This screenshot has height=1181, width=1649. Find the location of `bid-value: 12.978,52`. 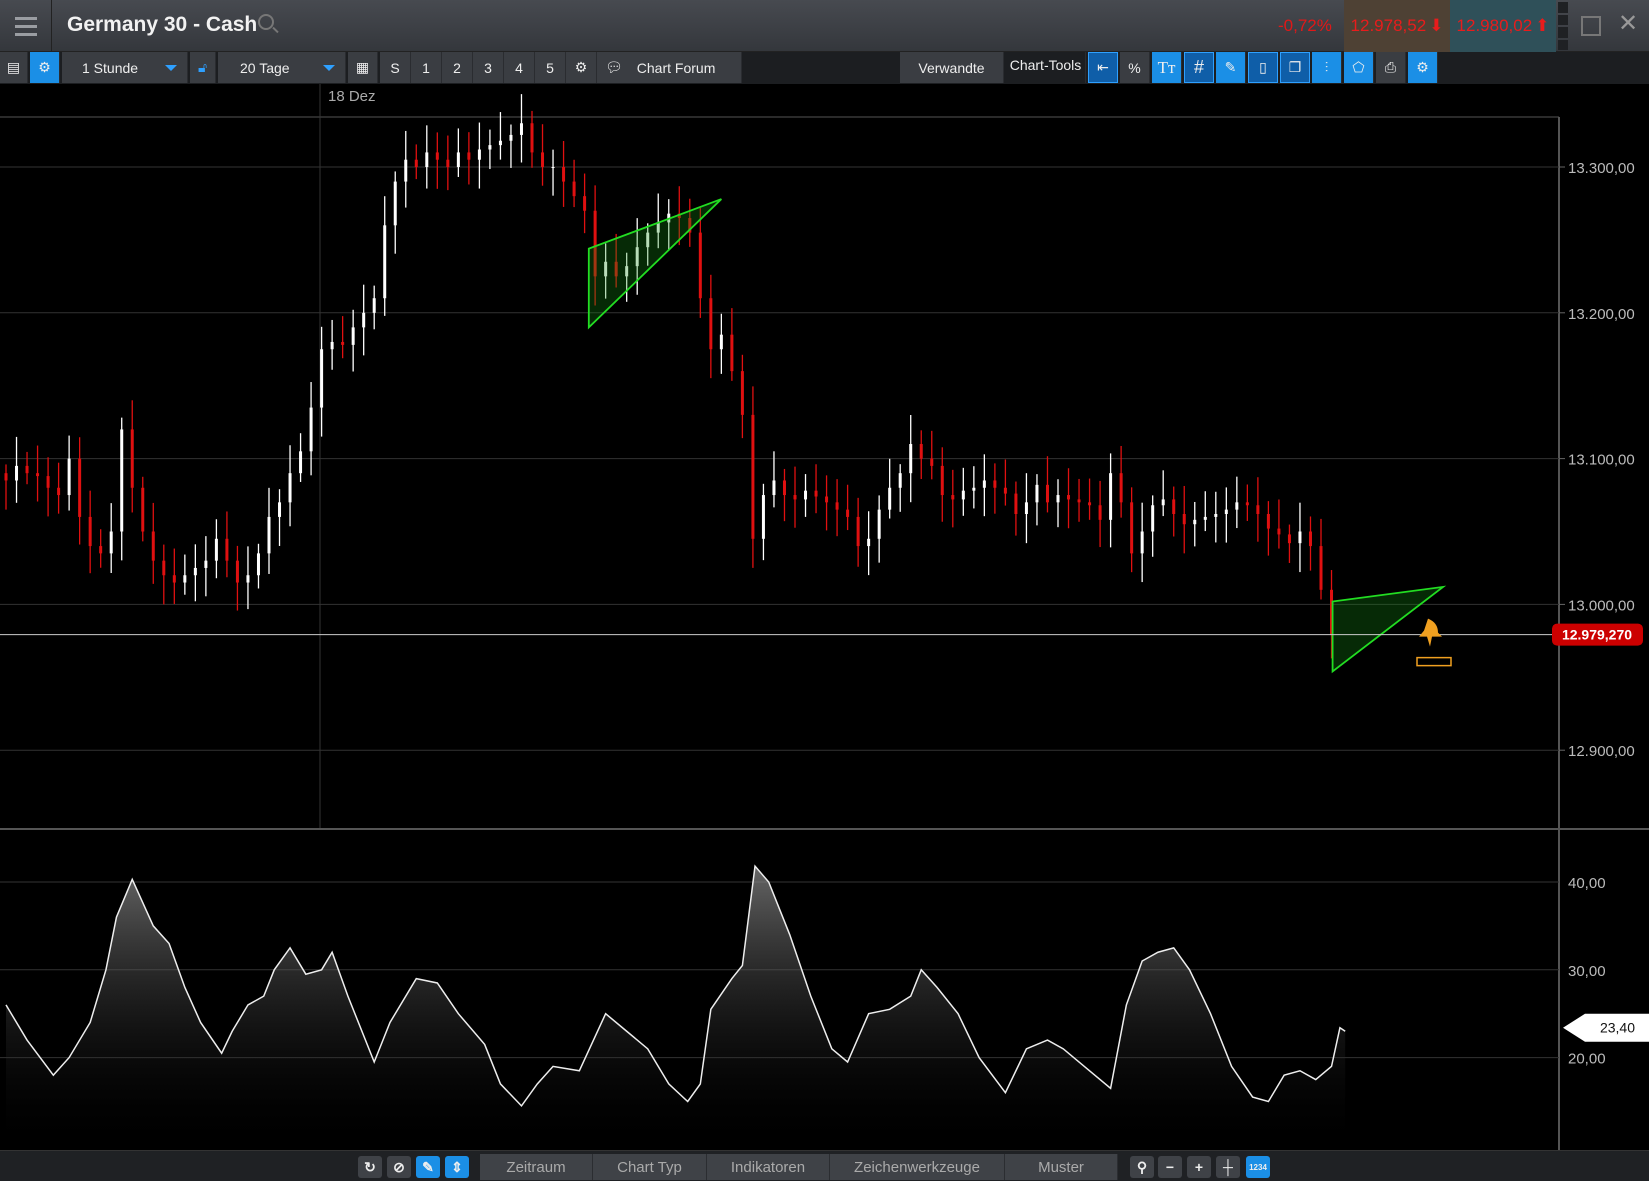

bid-value: 12.978,52 is located at coordinates (1388, 25).